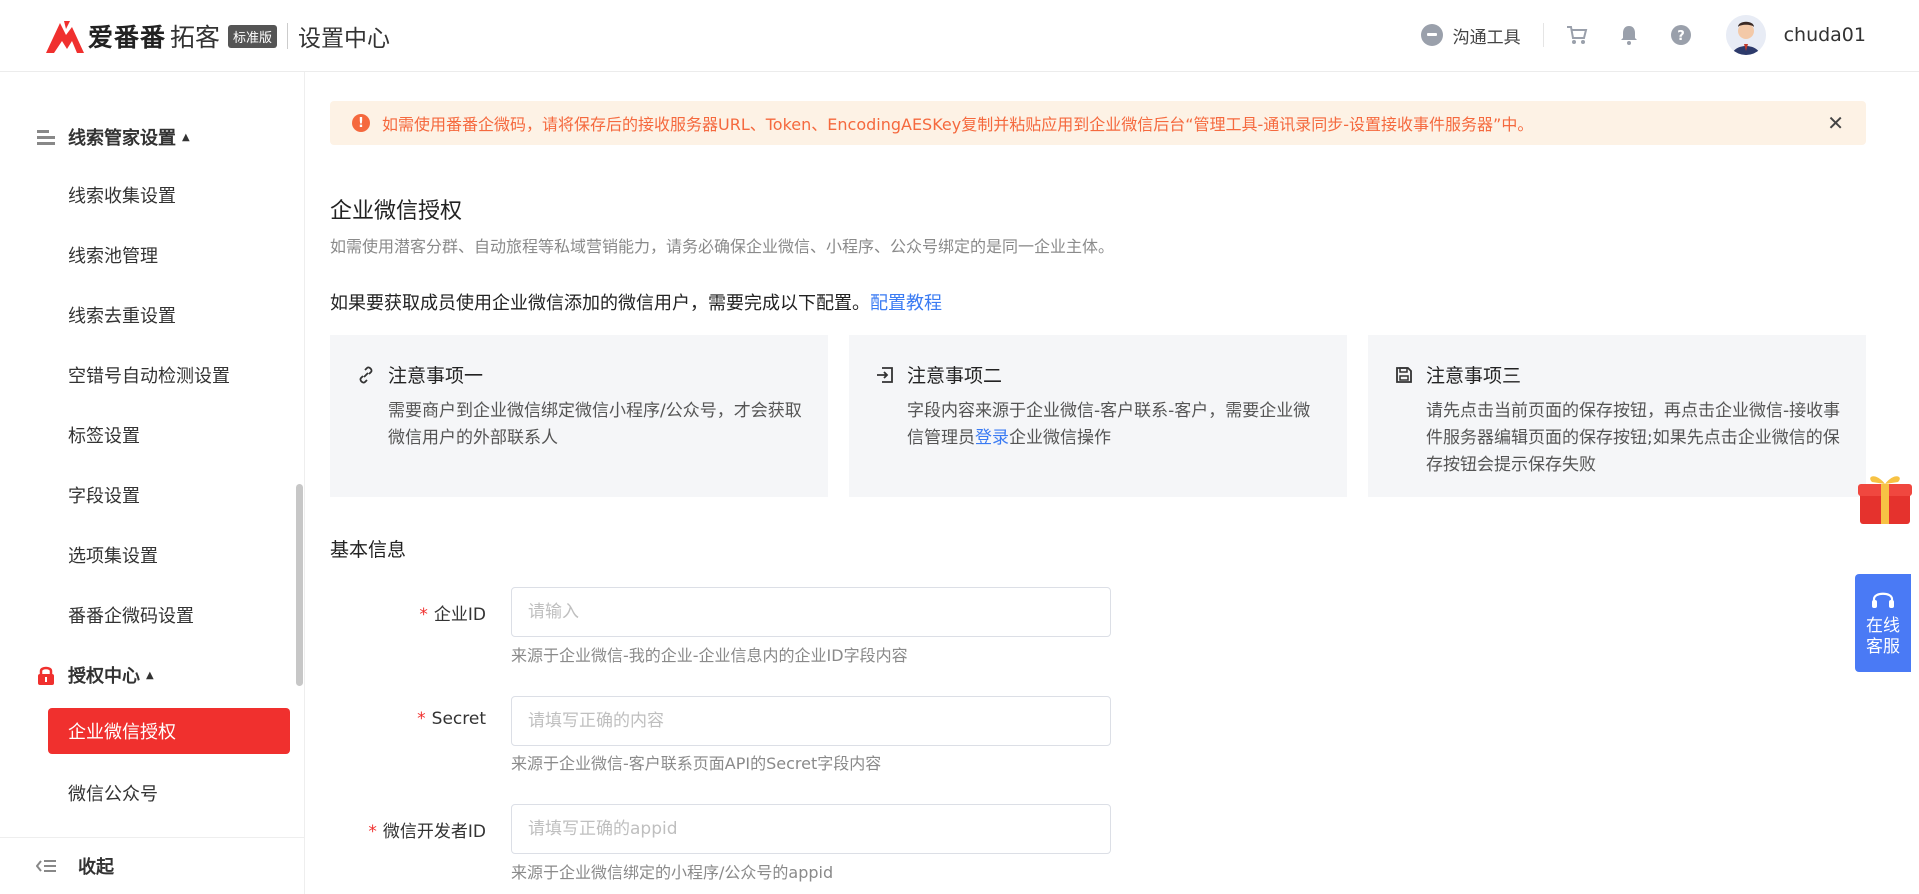 This screenshot has height=894, width=1919. What do you see at coordinates (127, 37) in the screenshot?
I see `logo-brand: 爱番番` at bounding box center [127, 37].